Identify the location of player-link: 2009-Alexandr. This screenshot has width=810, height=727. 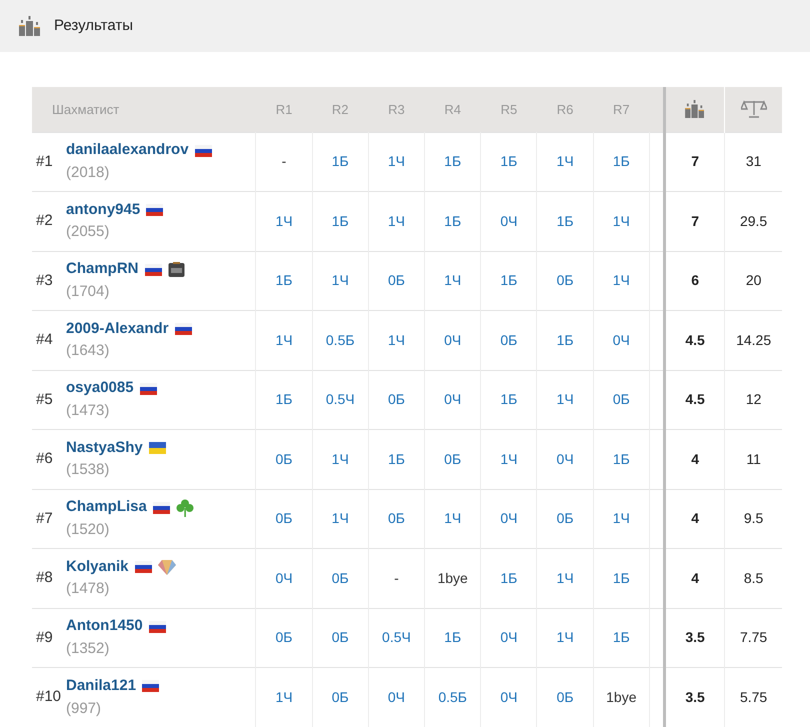
(117, 329).